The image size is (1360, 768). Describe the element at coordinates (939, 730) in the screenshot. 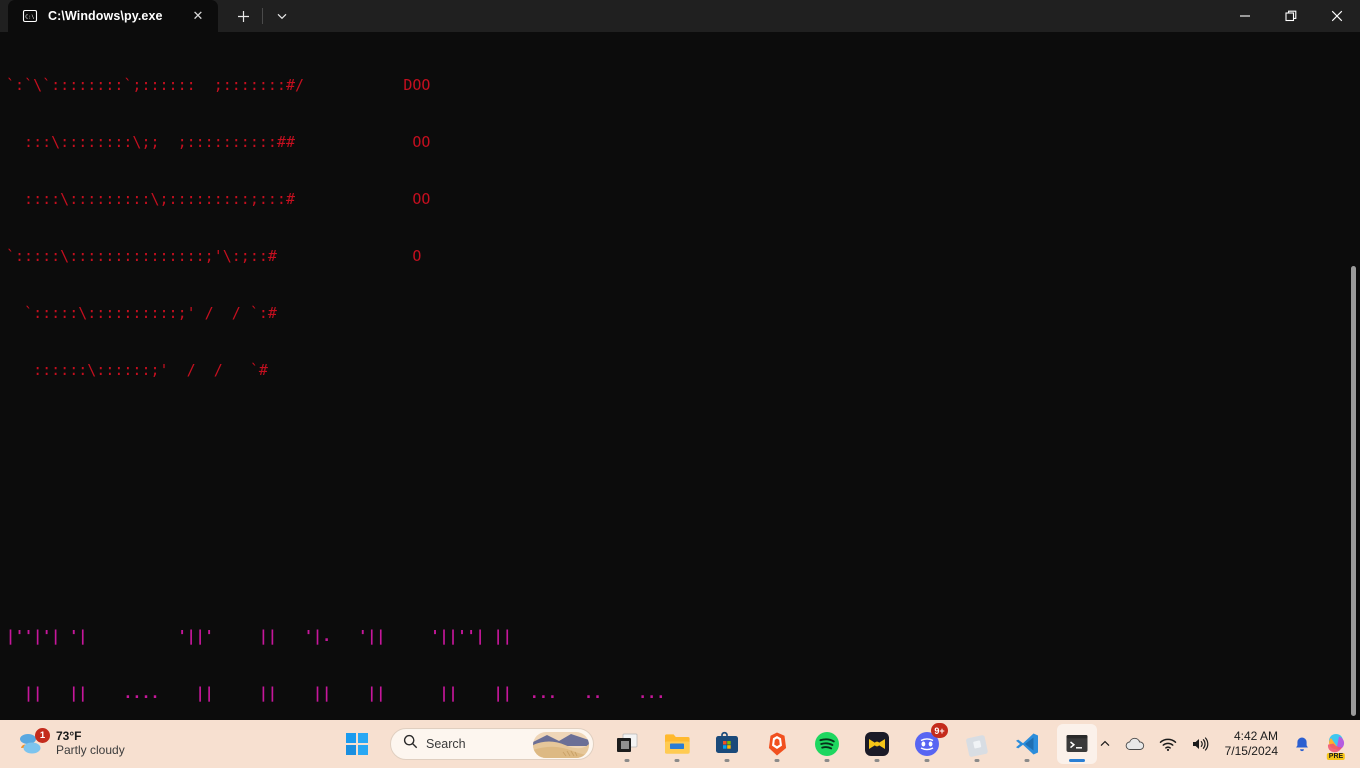

I see `discord-badge: 9+` at that location.